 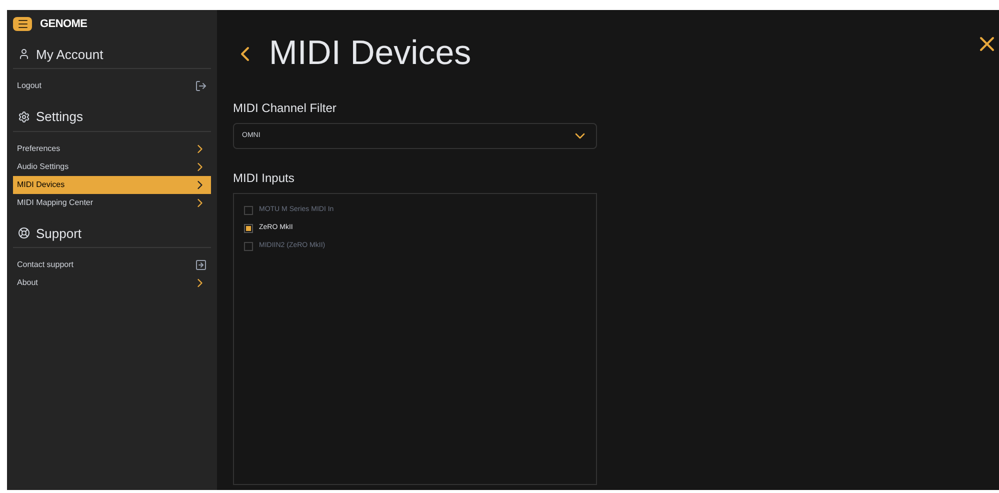 What do you see at coordinates (285, 108) in the screenshot?
I see `field-label: MIDI Channel Filter` at bounding box center [285, 108].